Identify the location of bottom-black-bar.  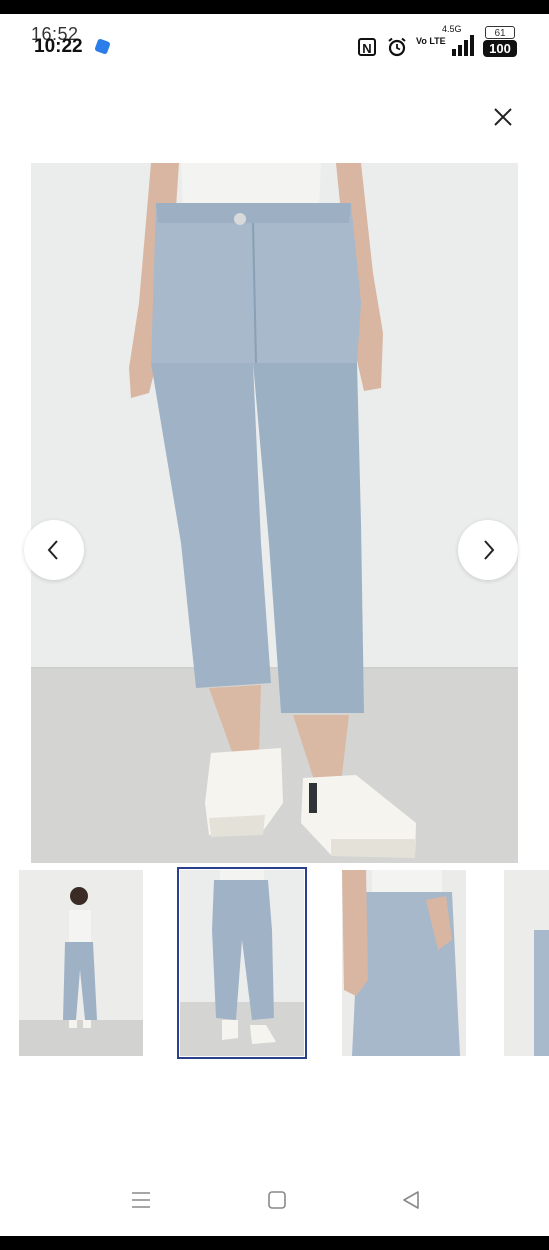
(274, 1243).